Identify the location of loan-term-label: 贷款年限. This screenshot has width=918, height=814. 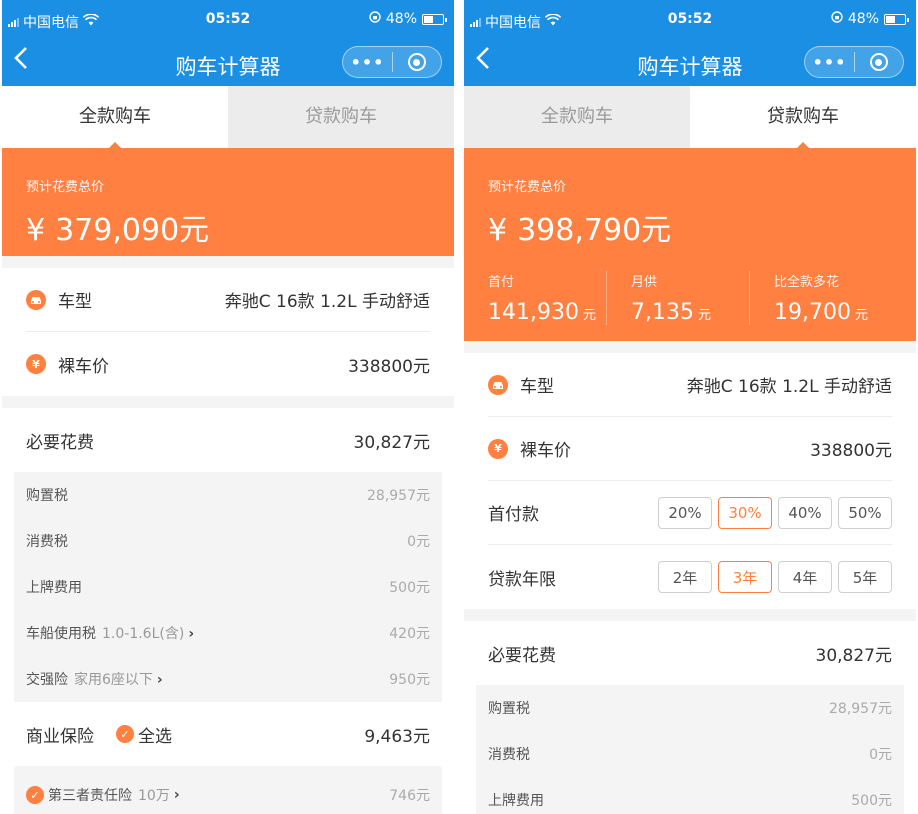
(522, 579).